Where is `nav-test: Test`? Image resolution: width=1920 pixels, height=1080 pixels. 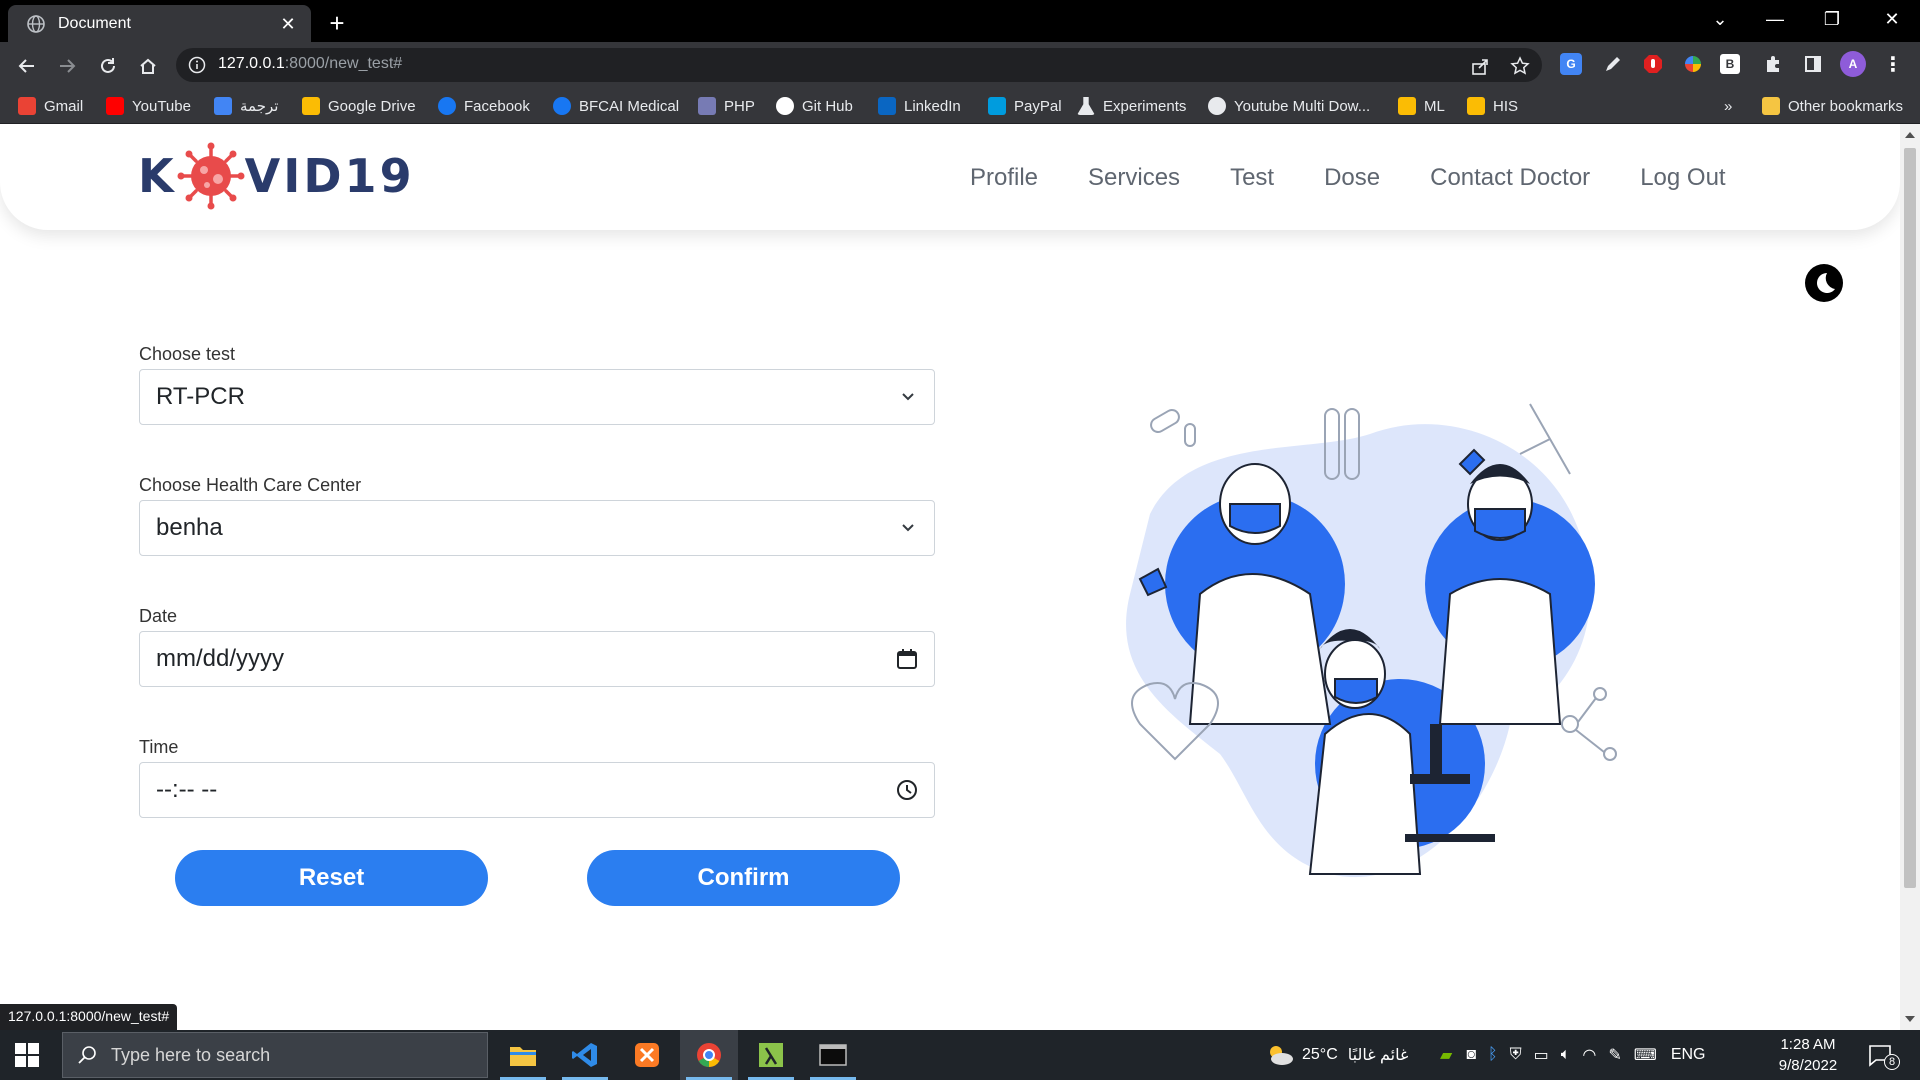
nav-test: Test is located at coordinates (1252, 178).